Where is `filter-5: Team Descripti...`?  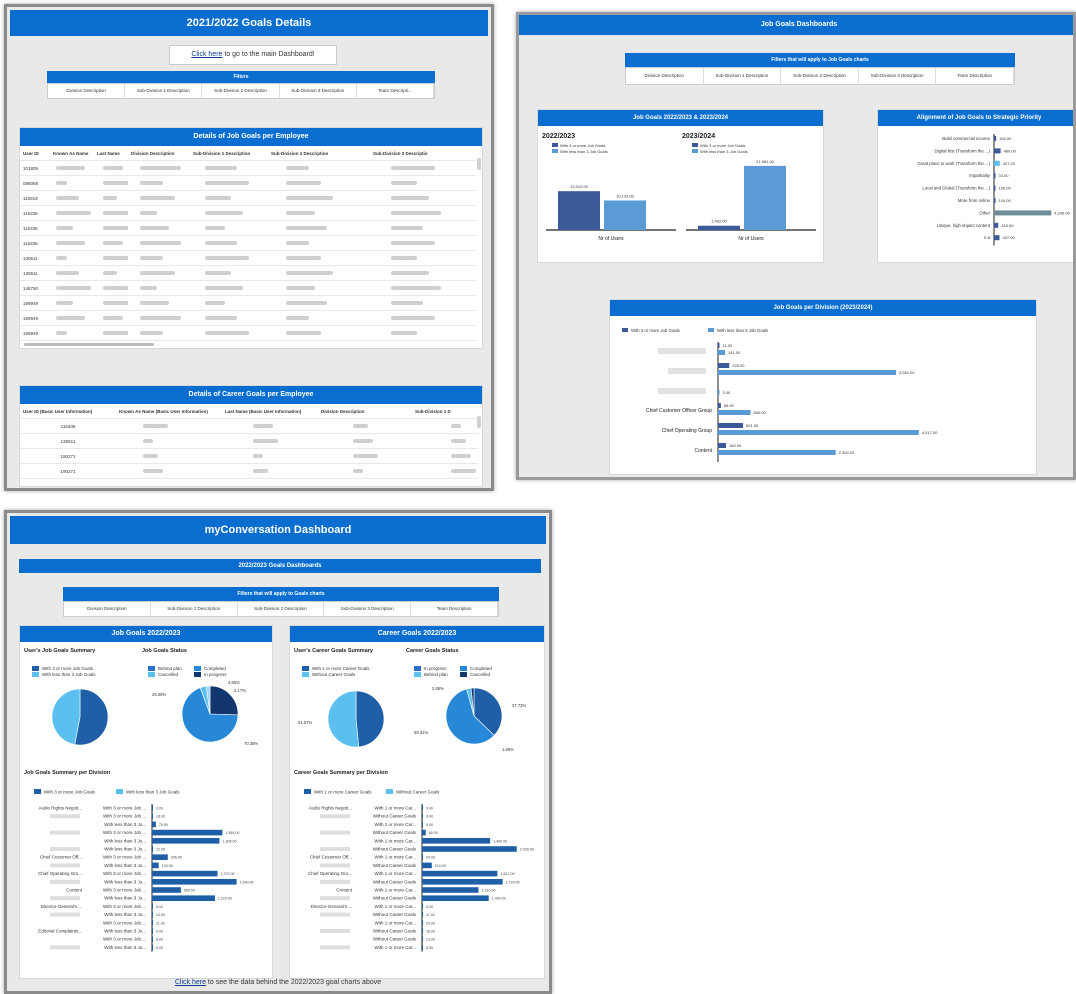
filter-5: Team Descripti... is located at coordinates (396, 91).